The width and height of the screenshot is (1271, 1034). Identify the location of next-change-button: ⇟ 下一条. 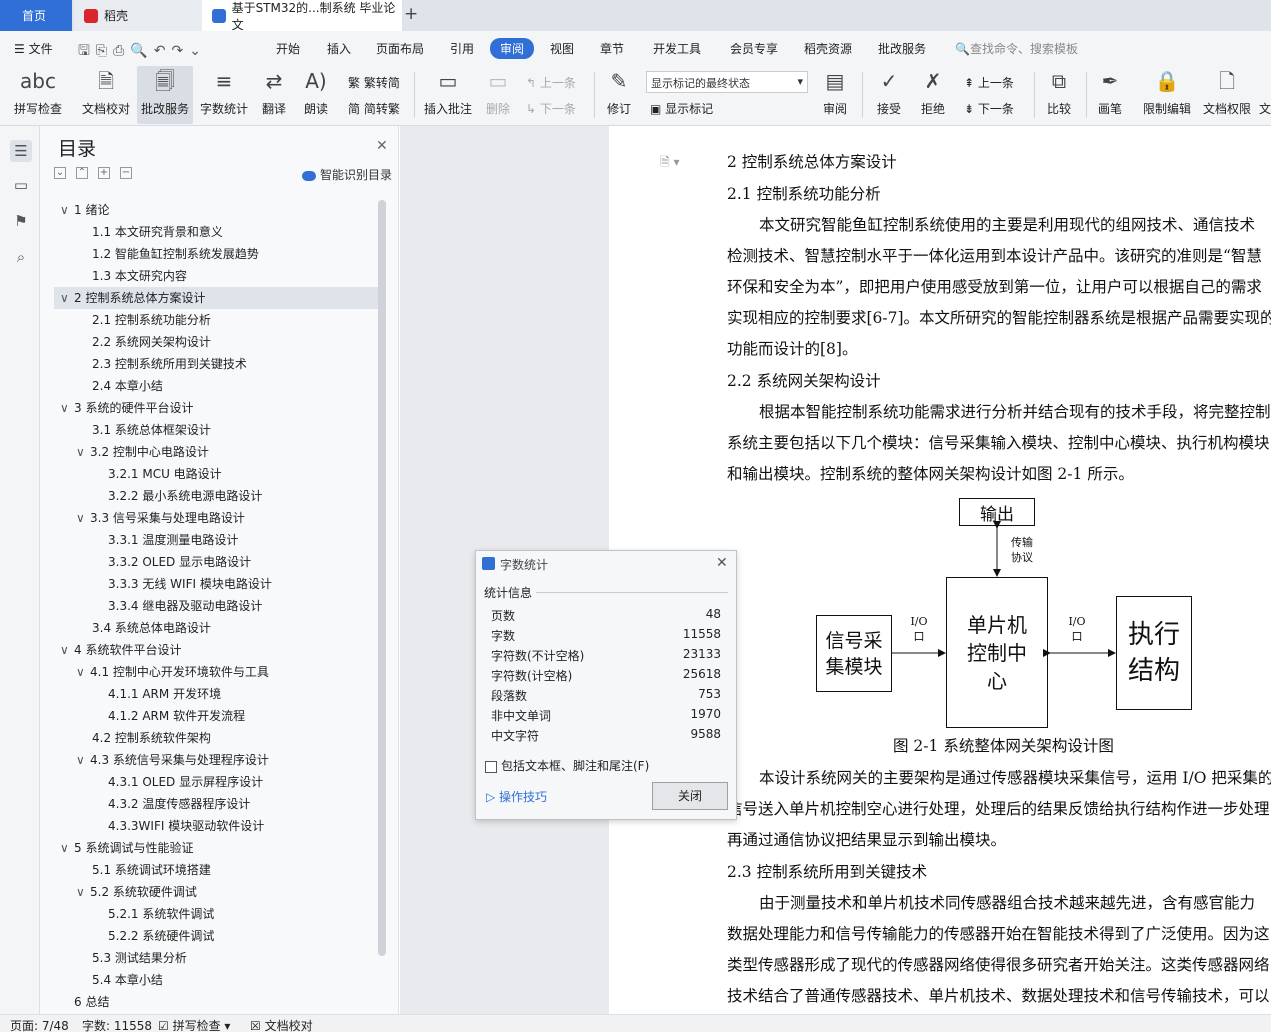
(989, 108).